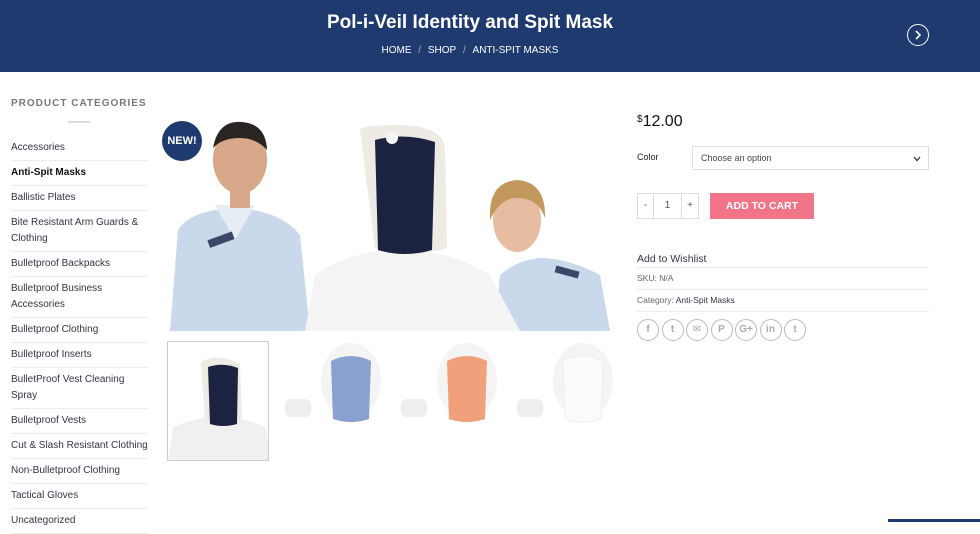 Image resolution: width=980 pixels, height=534 pixels. I want to click on category-item: Bulletproof Vests, so click(79, 421).